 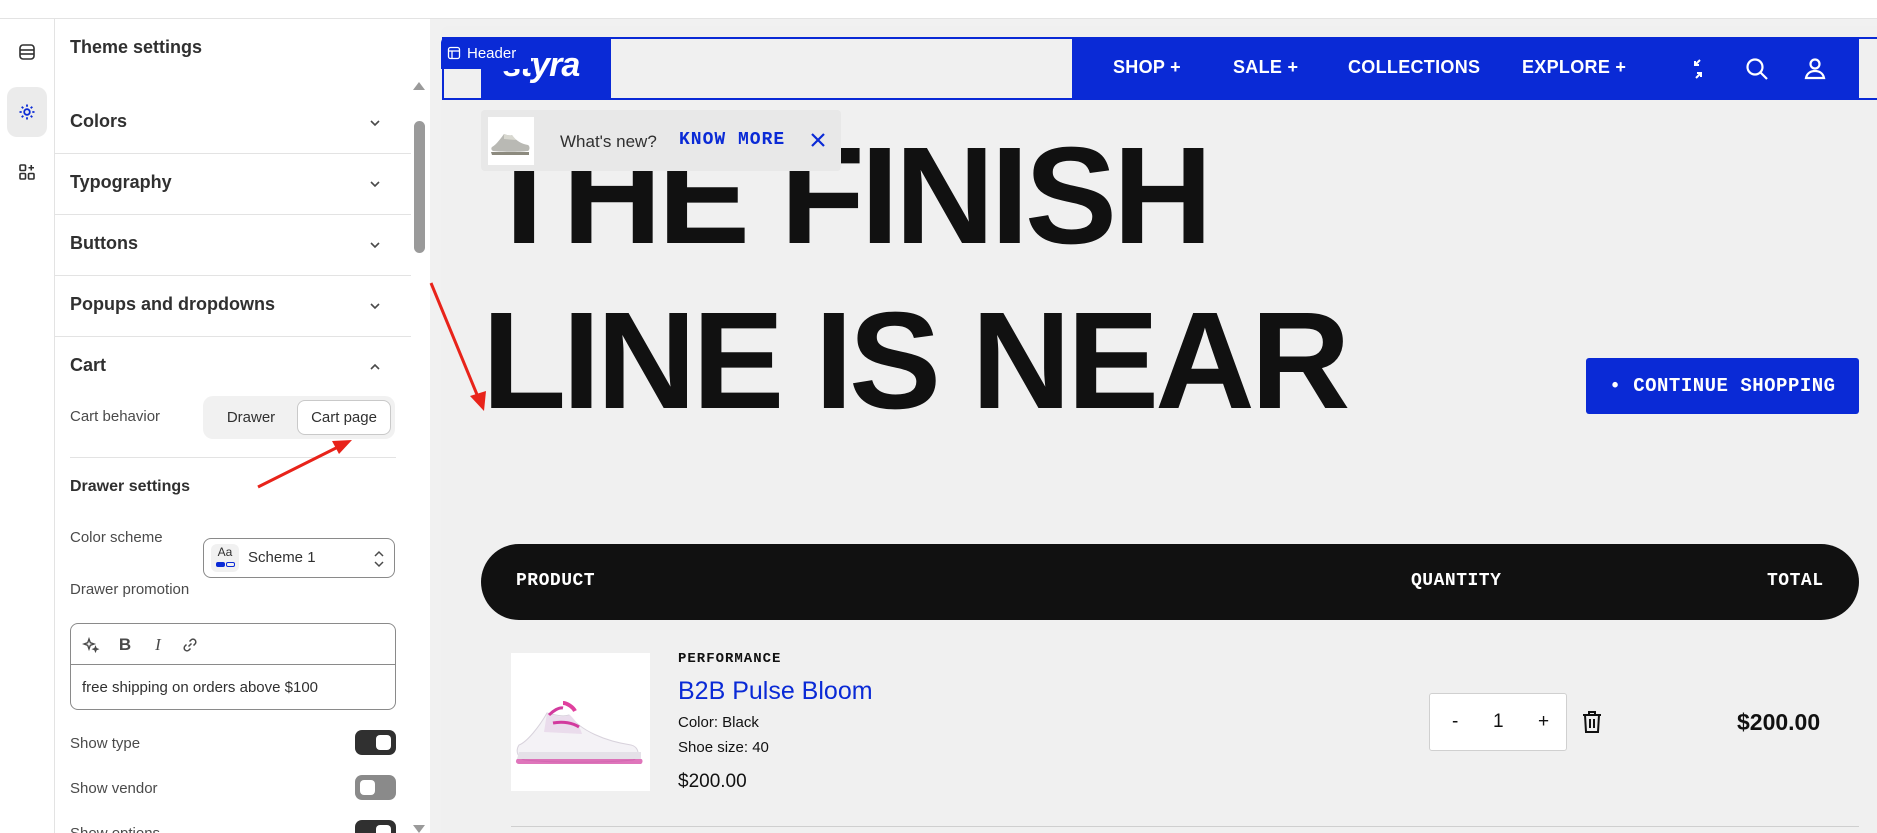 I want to click on quantity-stepper: - 1 +, so click(x=1498, y=722).